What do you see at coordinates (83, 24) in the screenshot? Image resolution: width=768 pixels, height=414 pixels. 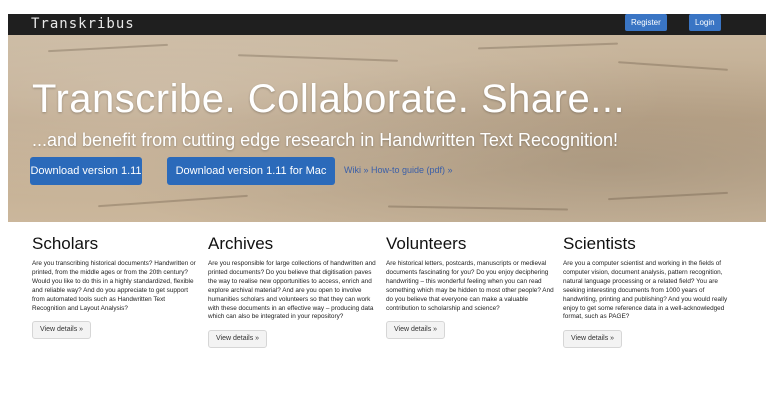 I see `brand-logo: Transkribus` at bounding box center [83, 24].